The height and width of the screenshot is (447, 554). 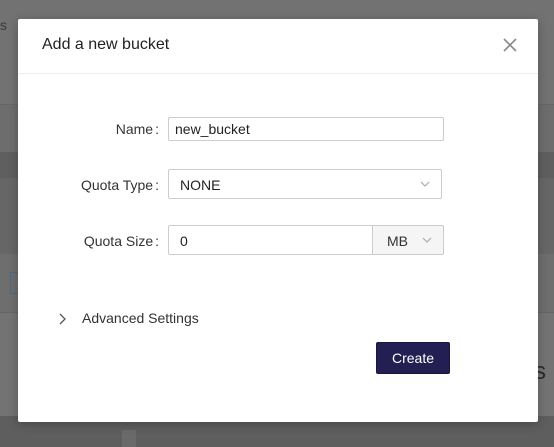 I want to click on quota-size-row: Quota Size: 0 MB, so click(x=278, y=241).